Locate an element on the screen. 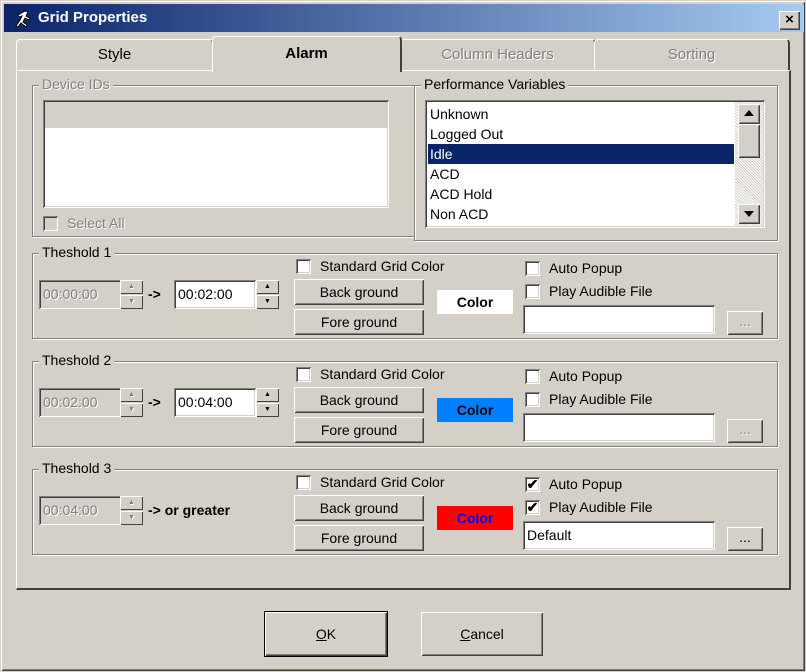 Image resolution: width=806 pixels, height=672 pixels. threshold-3-color-swatch: Color is located at coordinates (475, 518).